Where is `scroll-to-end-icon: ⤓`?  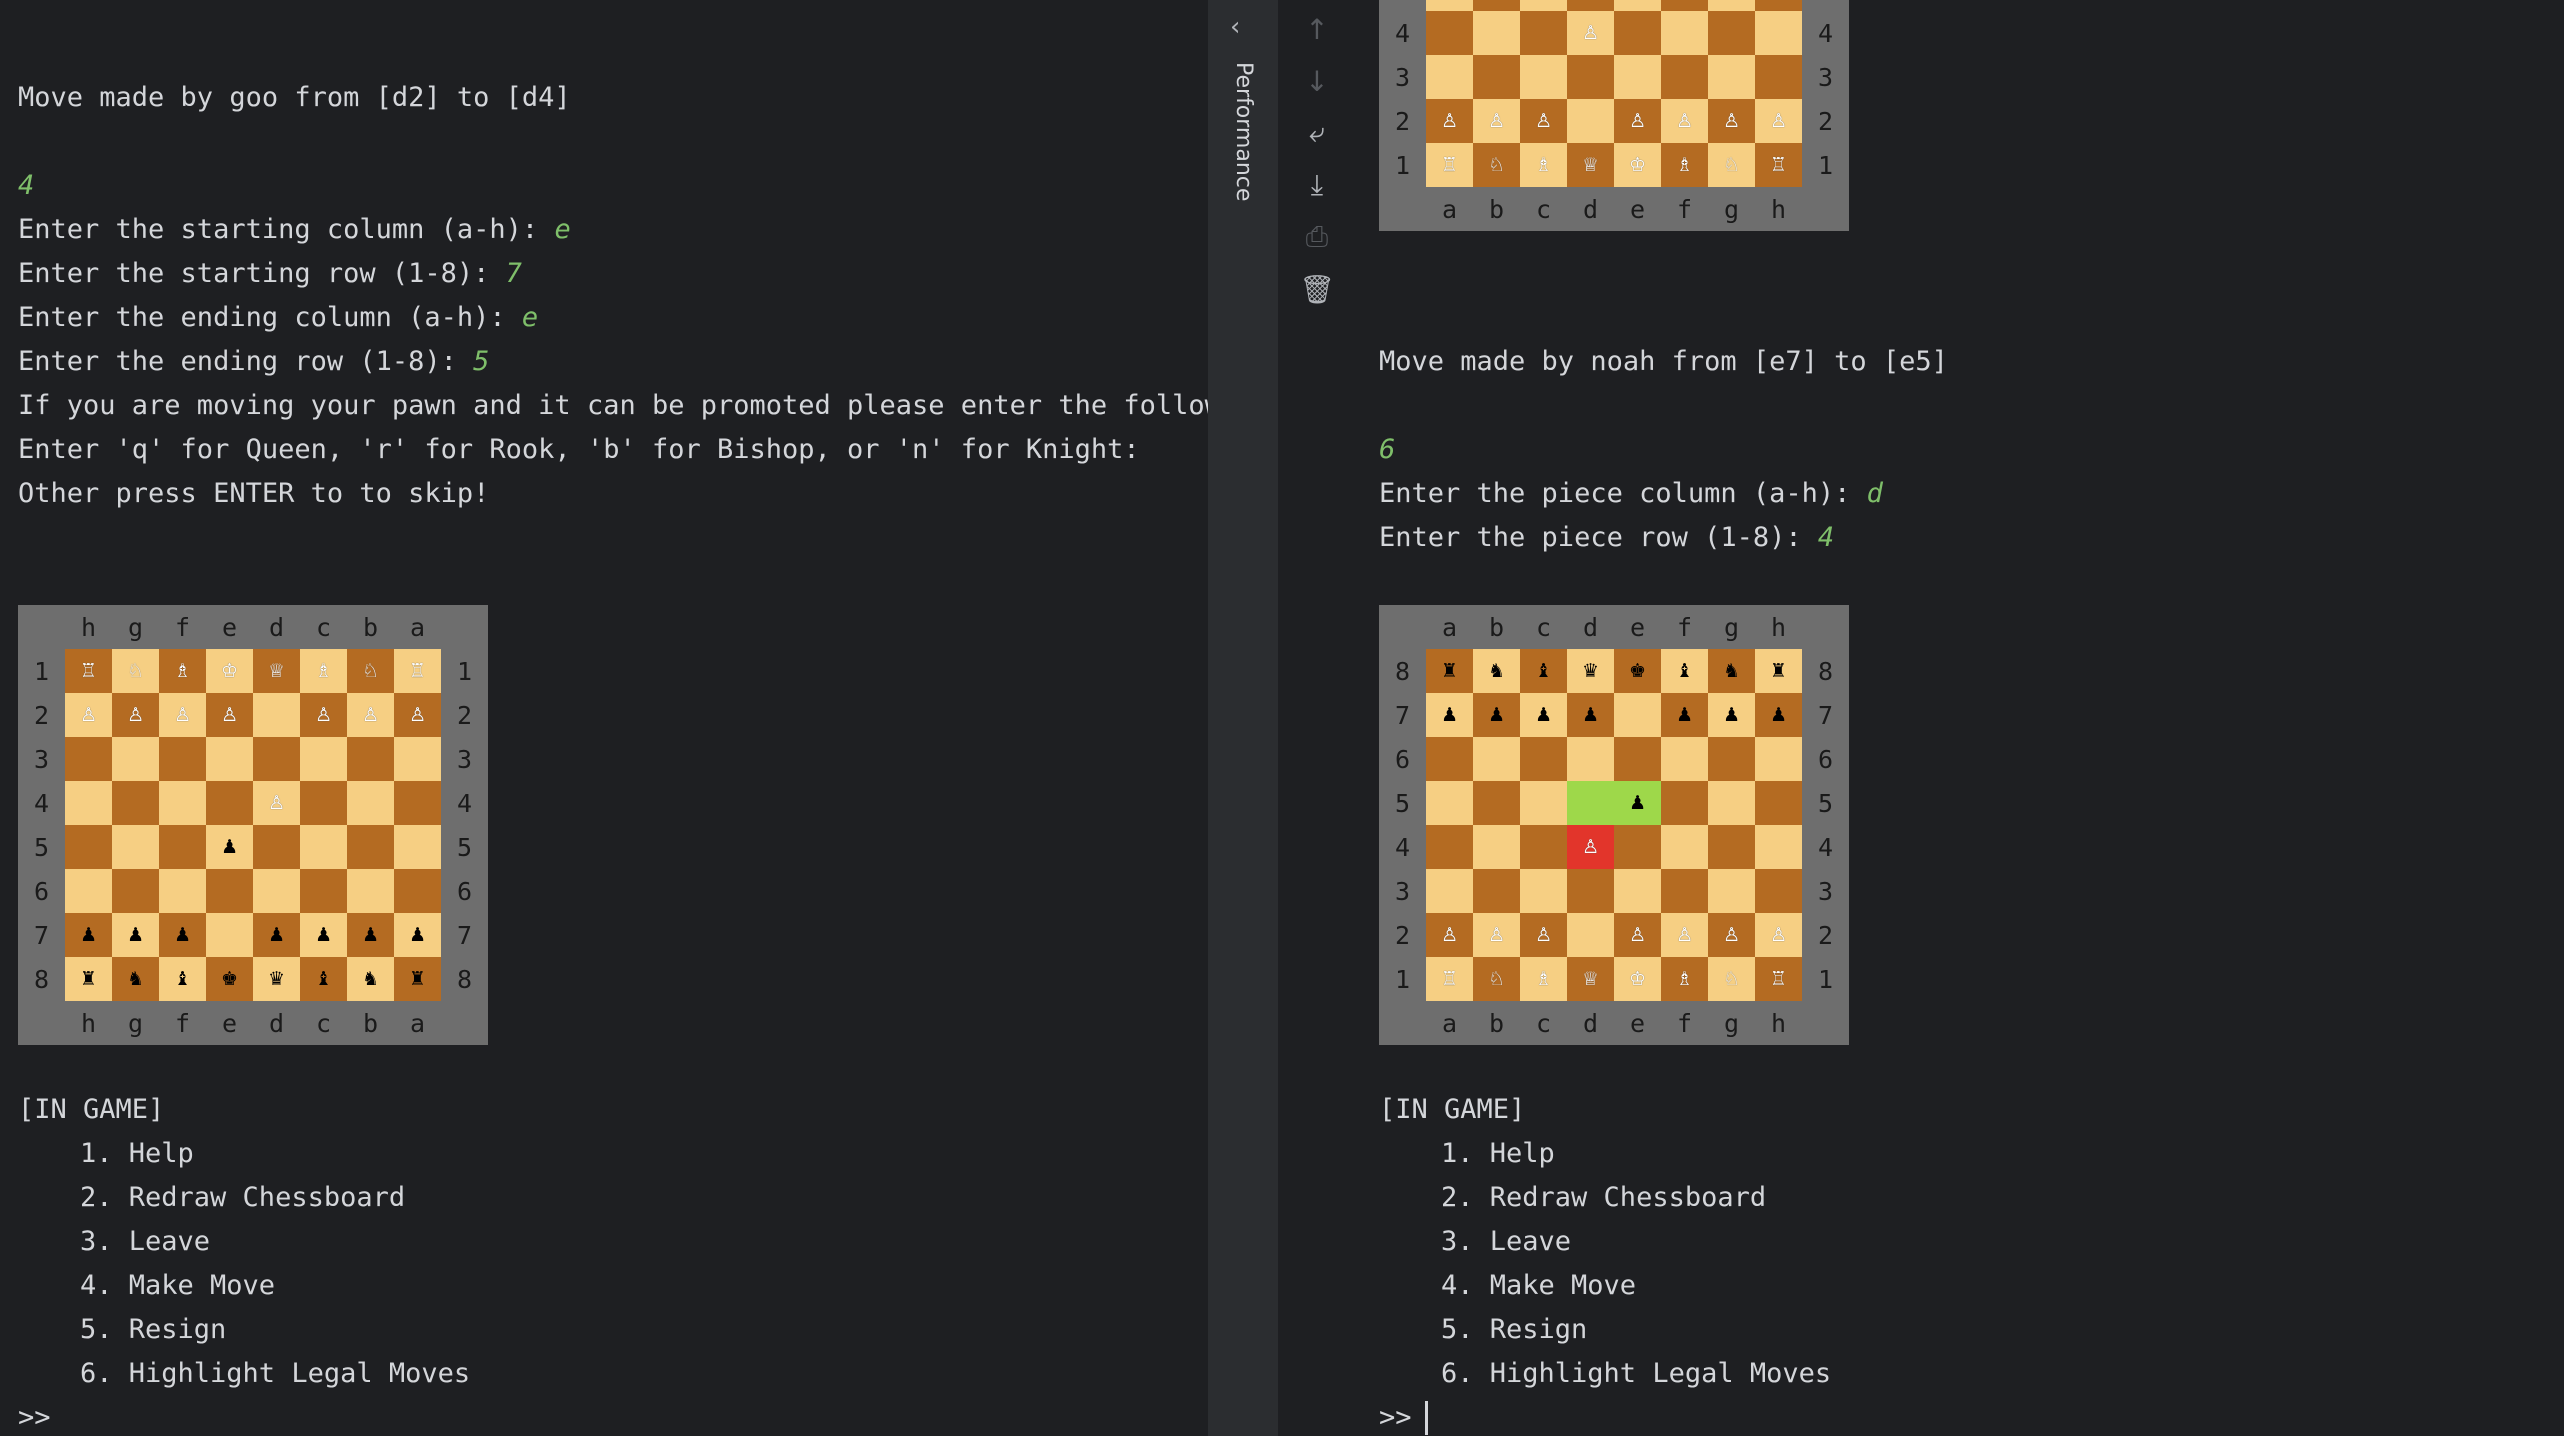 scroll-to-end-icon: ⤓ is located at coordinates (1317, 185).